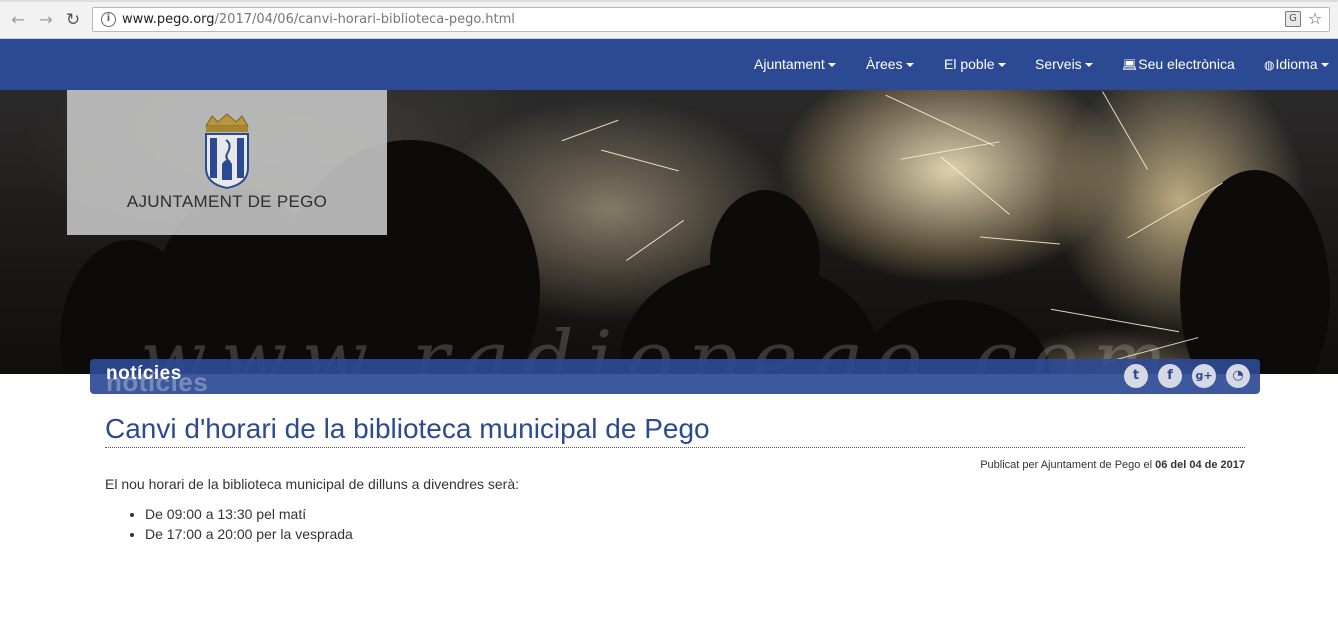  What do you see at coordinates (669, 1) in the screenshot?
I see `tab-strip` at bounding box center [669, 1].